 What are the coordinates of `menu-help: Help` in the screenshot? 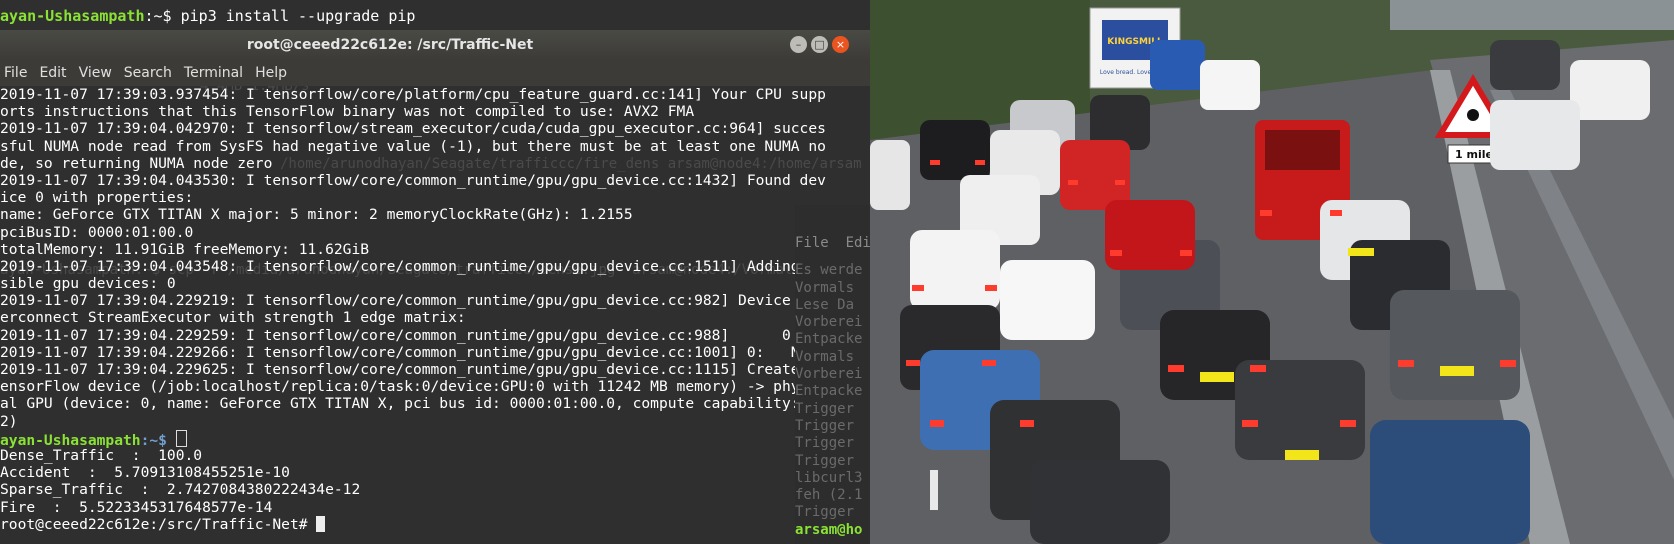 It's located at (273, 73).